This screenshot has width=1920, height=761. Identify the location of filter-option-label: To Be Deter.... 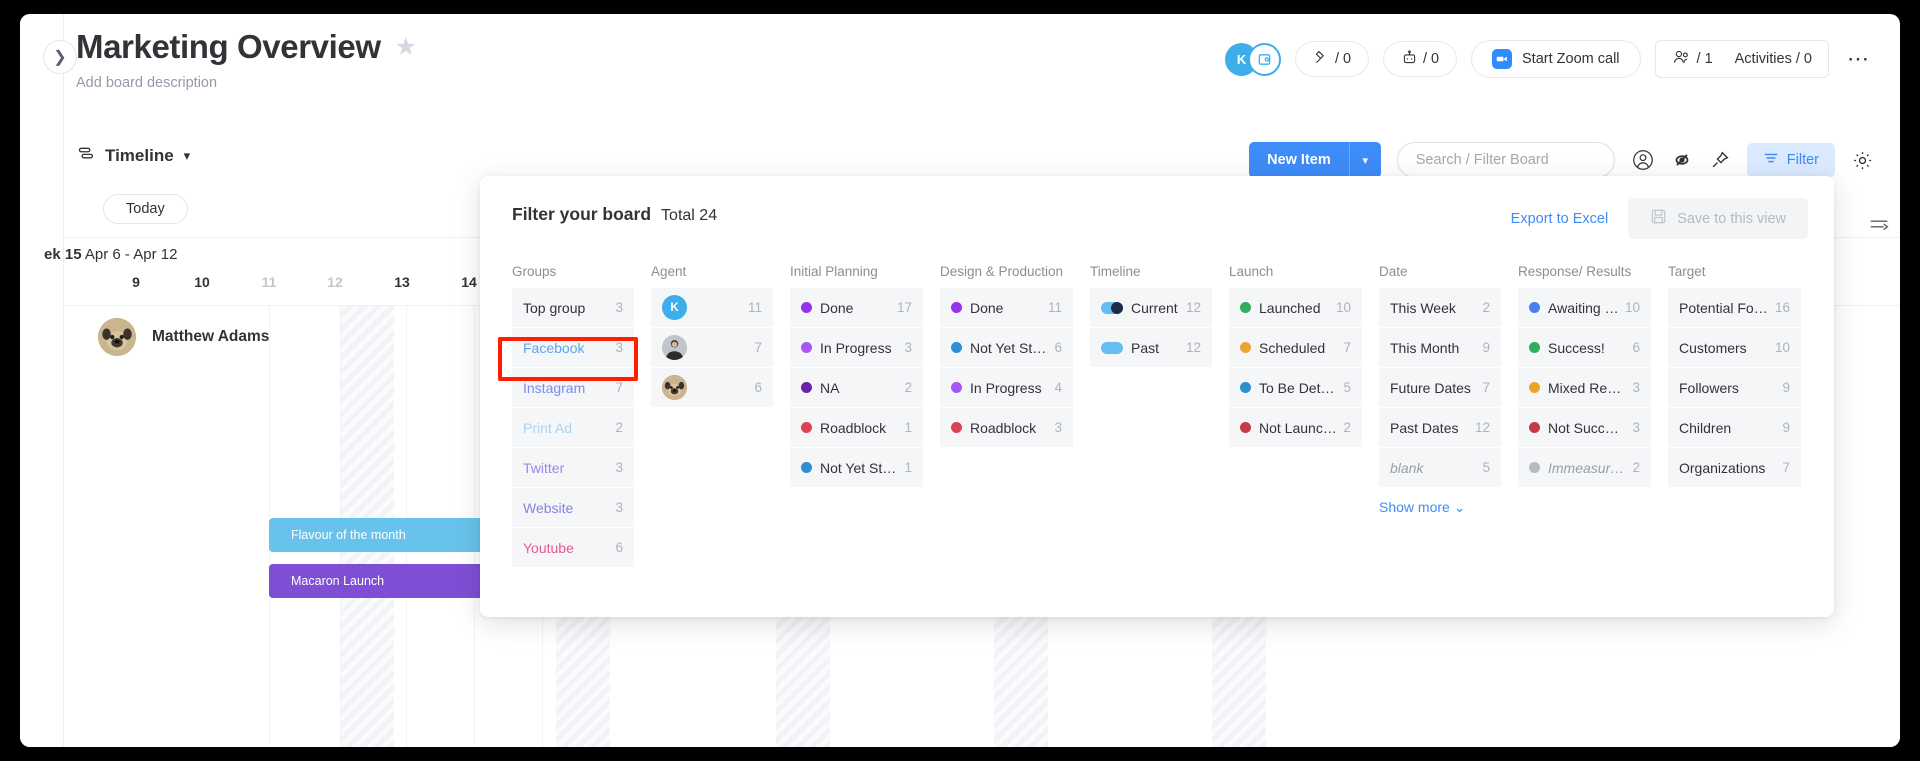
(1298, 387).